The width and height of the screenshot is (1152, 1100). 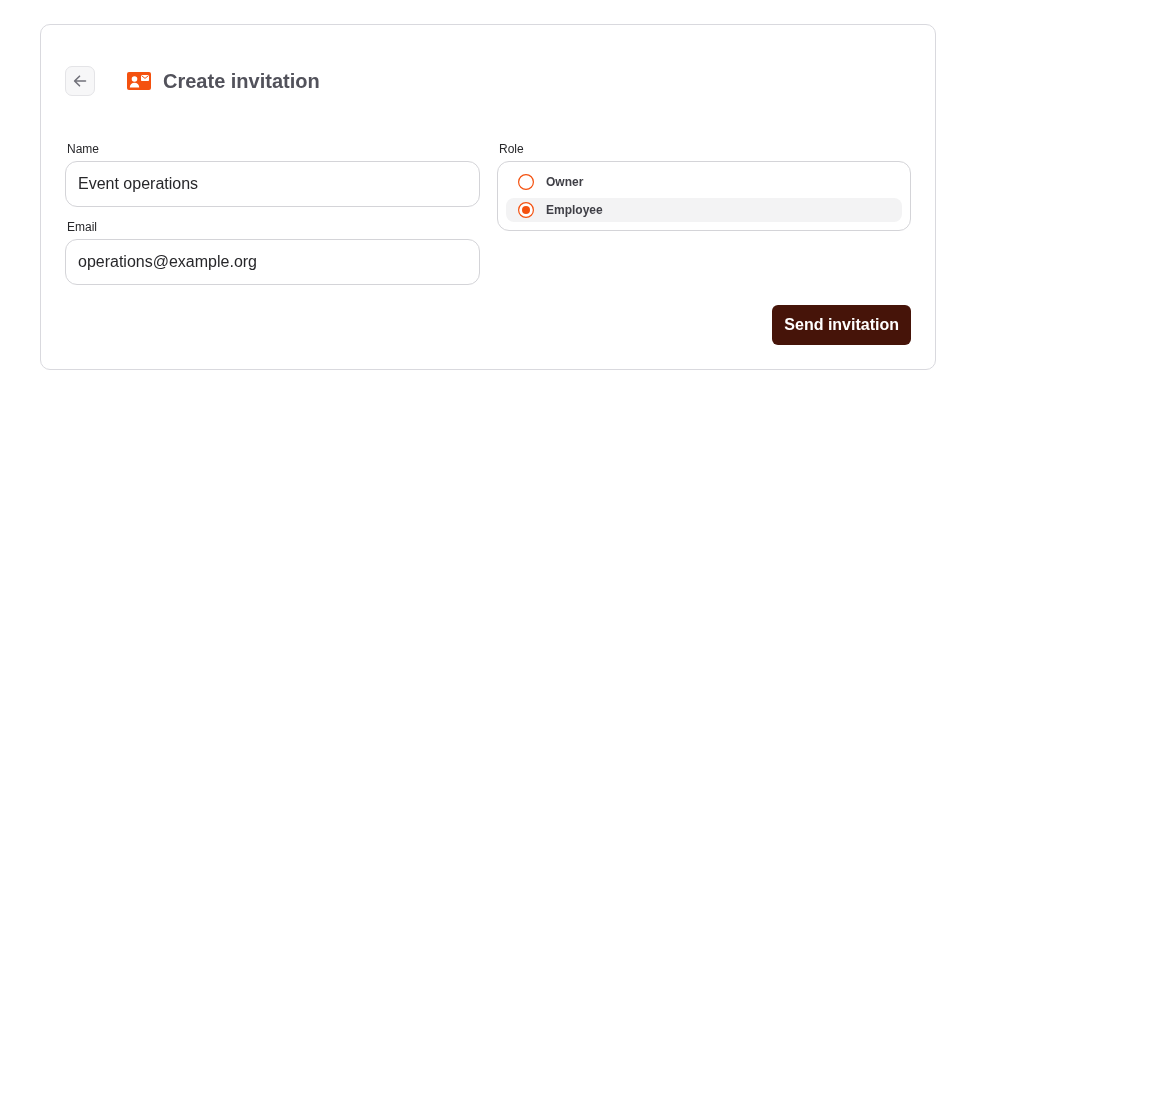 What do you see at coordinates (82, 227) in the screenshot?
I see `field-label: Email` at bounding box center [82, 227].